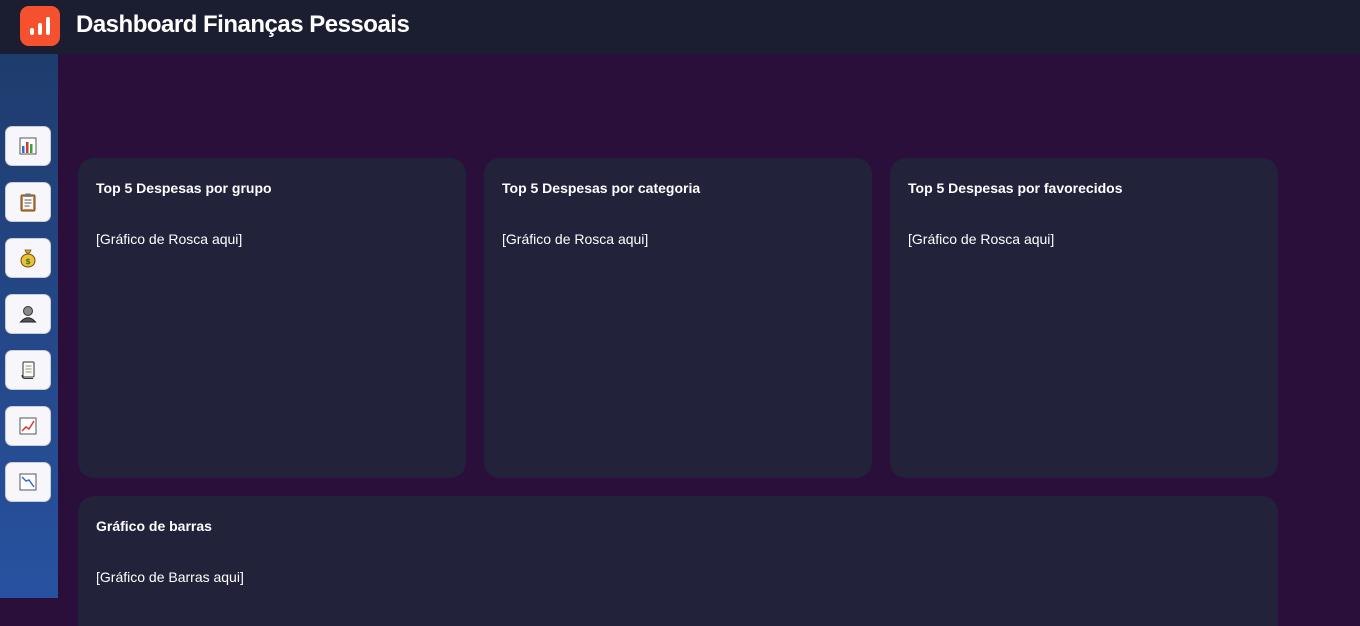 Image resolution: width=1360 pixels, height=626 pixels. I want to click on sidebar-item-scroll, so click(28, 370).